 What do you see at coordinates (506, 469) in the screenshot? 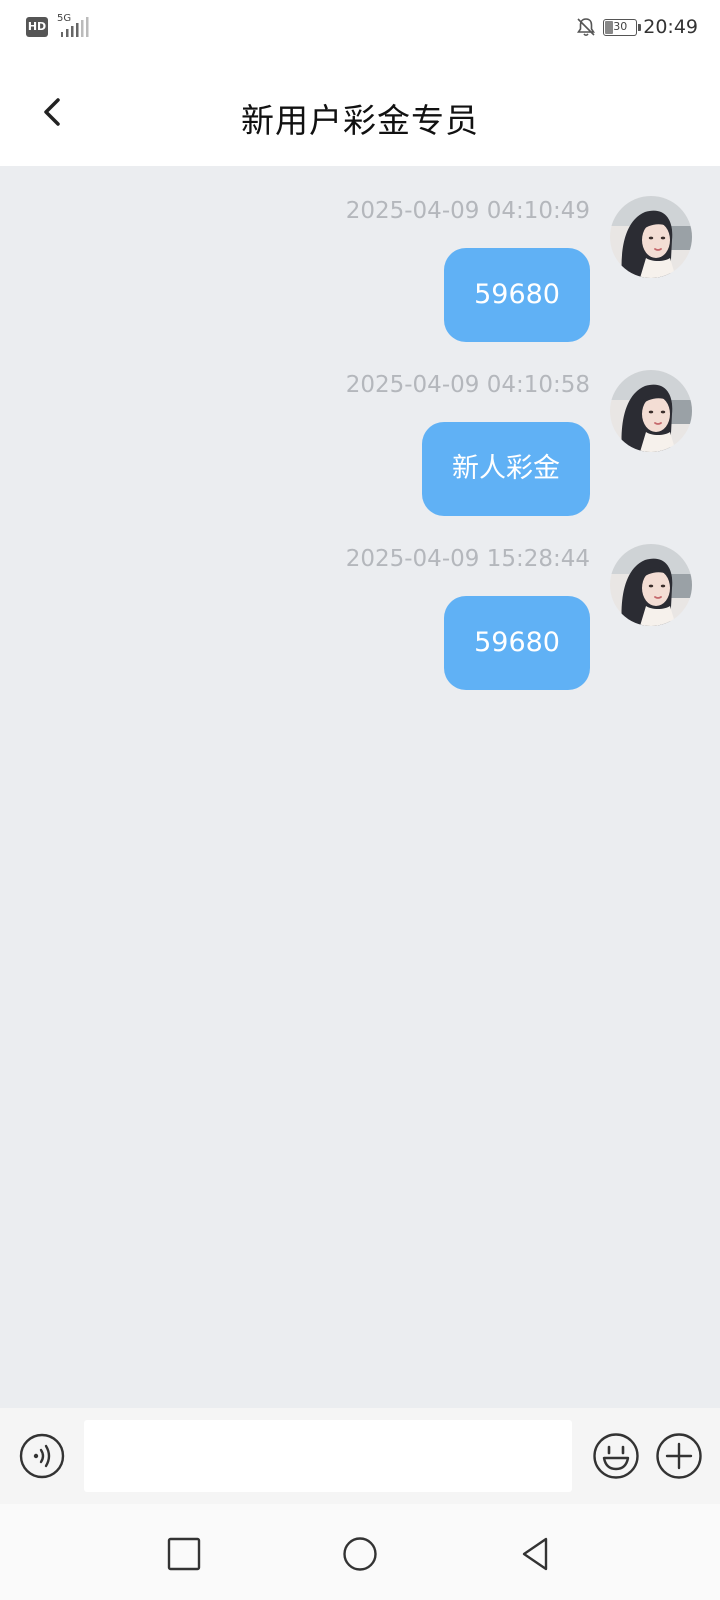
I see `message-bubble: 新人彩金` at bounding box center [506, 469].